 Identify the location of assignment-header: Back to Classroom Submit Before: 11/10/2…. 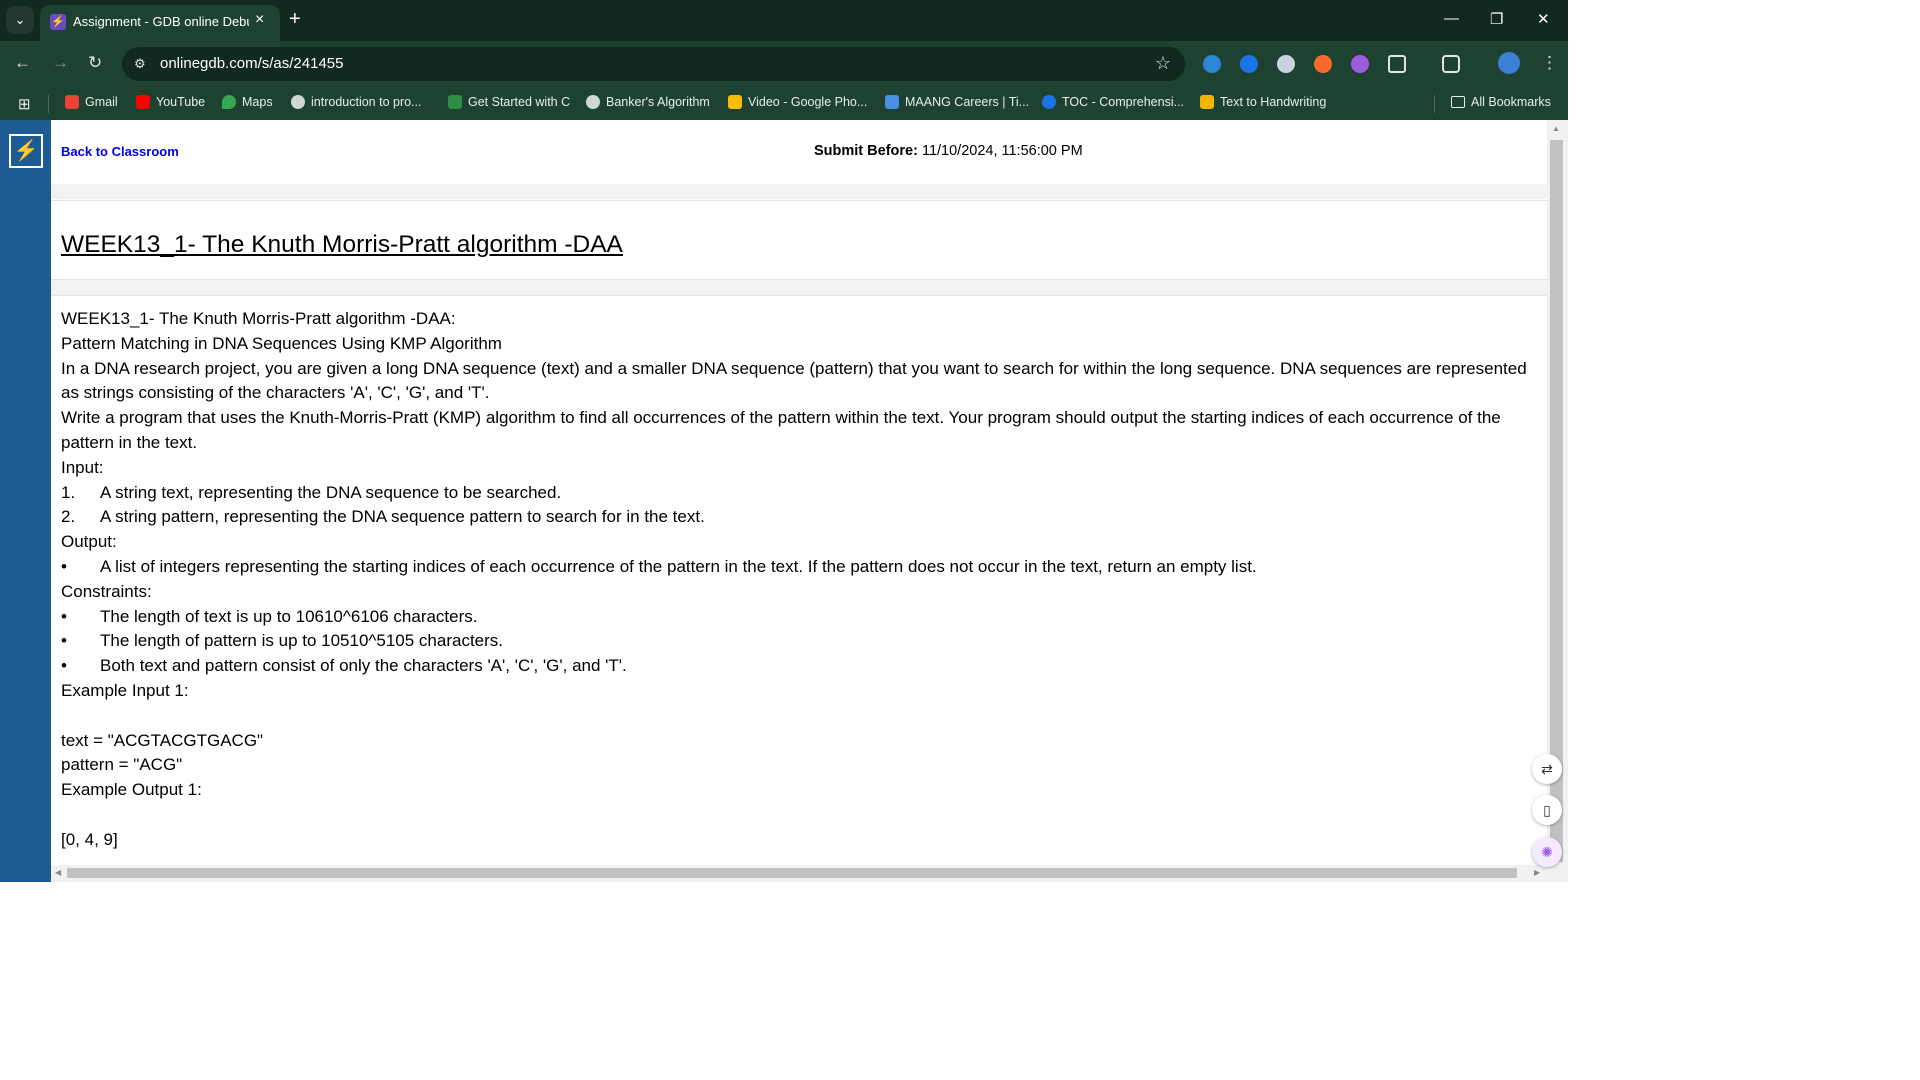
(799, 152).